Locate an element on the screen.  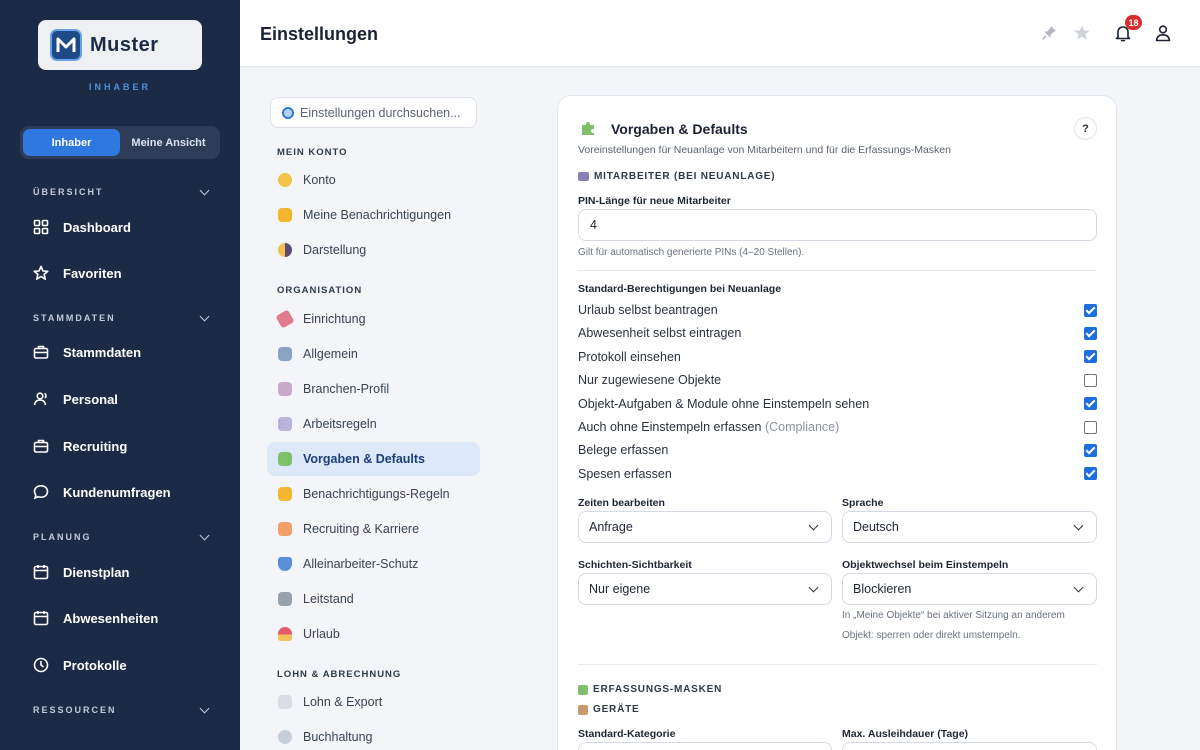
nav-item-logs: Protokolle is located at coordinates (80, 665).